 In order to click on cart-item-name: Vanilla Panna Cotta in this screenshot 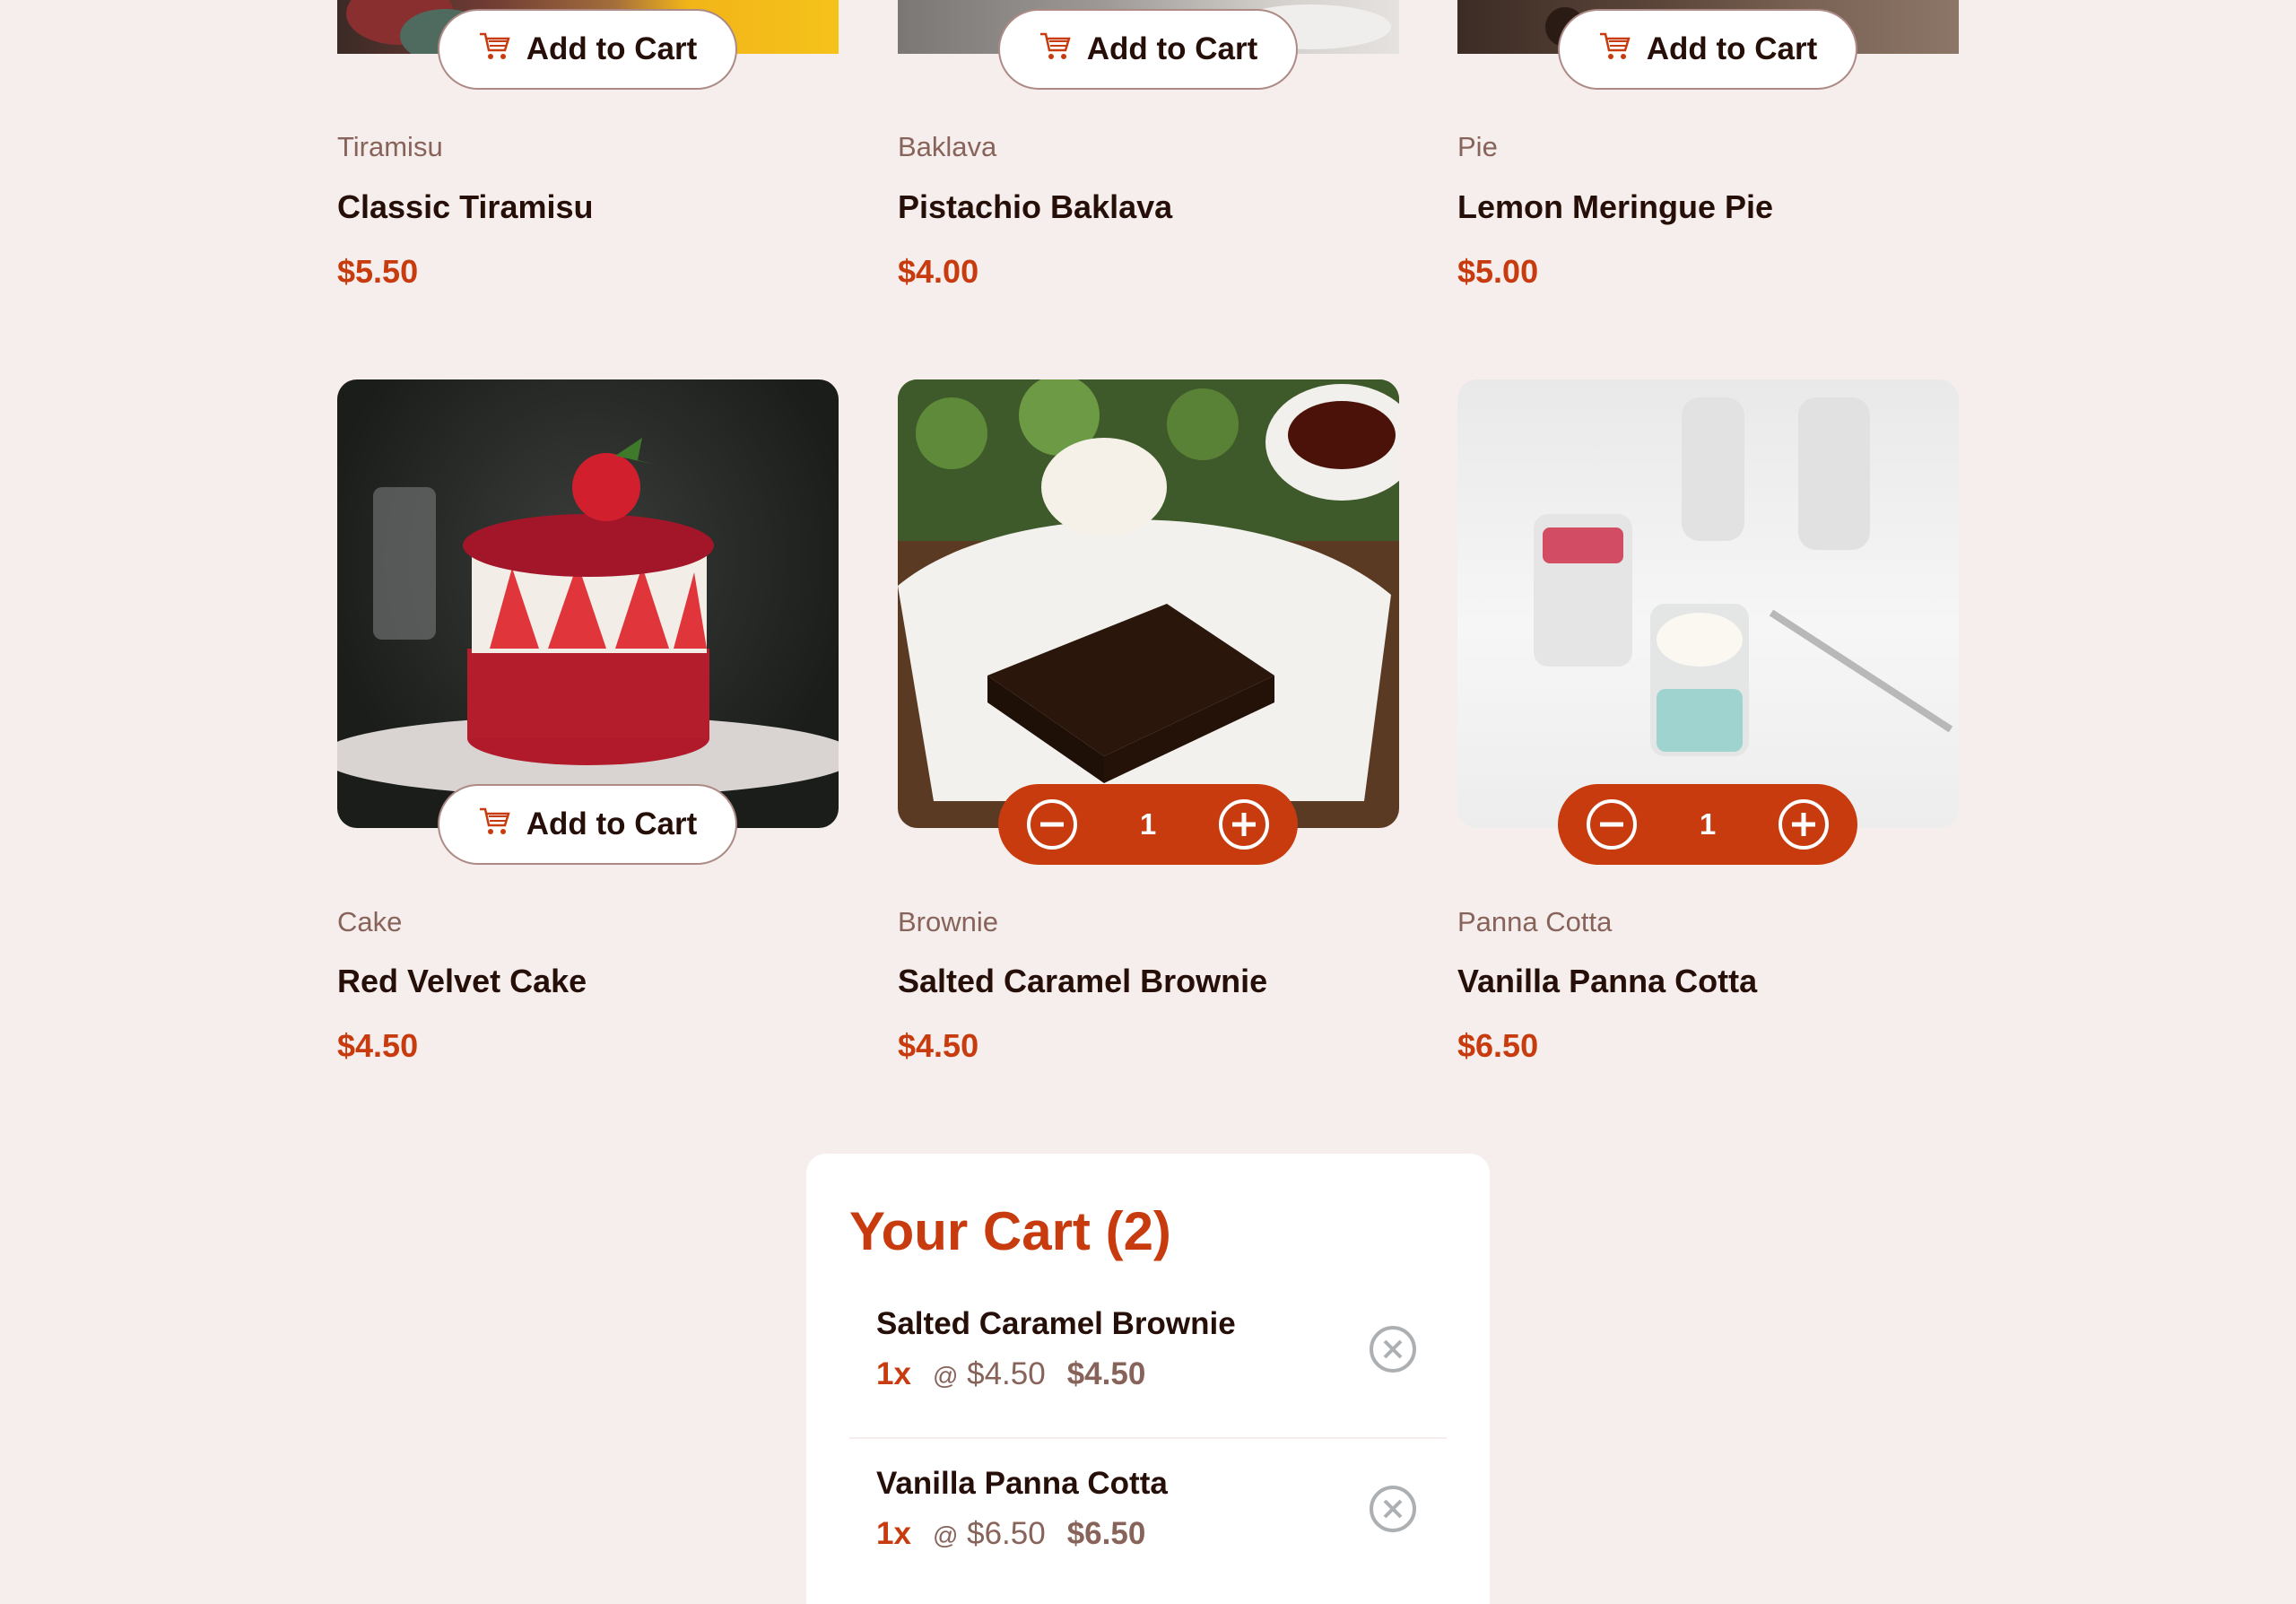, I will do `click(1022, 1483)`.